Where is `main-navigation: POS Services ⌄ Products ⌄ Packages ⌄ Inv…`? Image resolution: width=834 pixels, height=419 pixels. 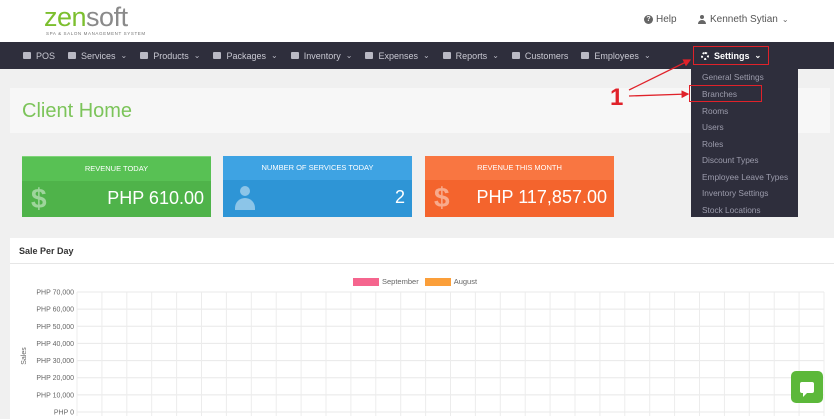 main-navigation: POS Services ⌄ Products ⌄ Packages ⌄ Inv… is located at coordinates (417, 55).